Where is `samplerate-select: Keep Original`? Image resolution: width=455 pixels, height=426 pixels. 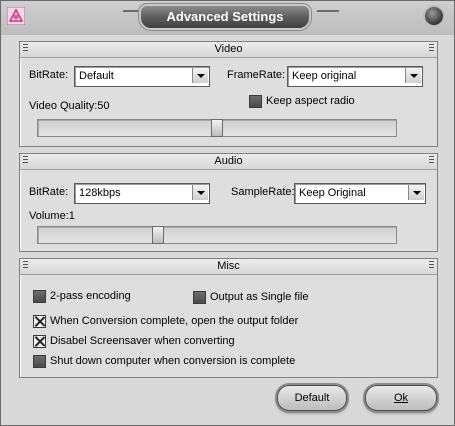 samplerate-select: Keep Original is located at coordinates (360, 193).